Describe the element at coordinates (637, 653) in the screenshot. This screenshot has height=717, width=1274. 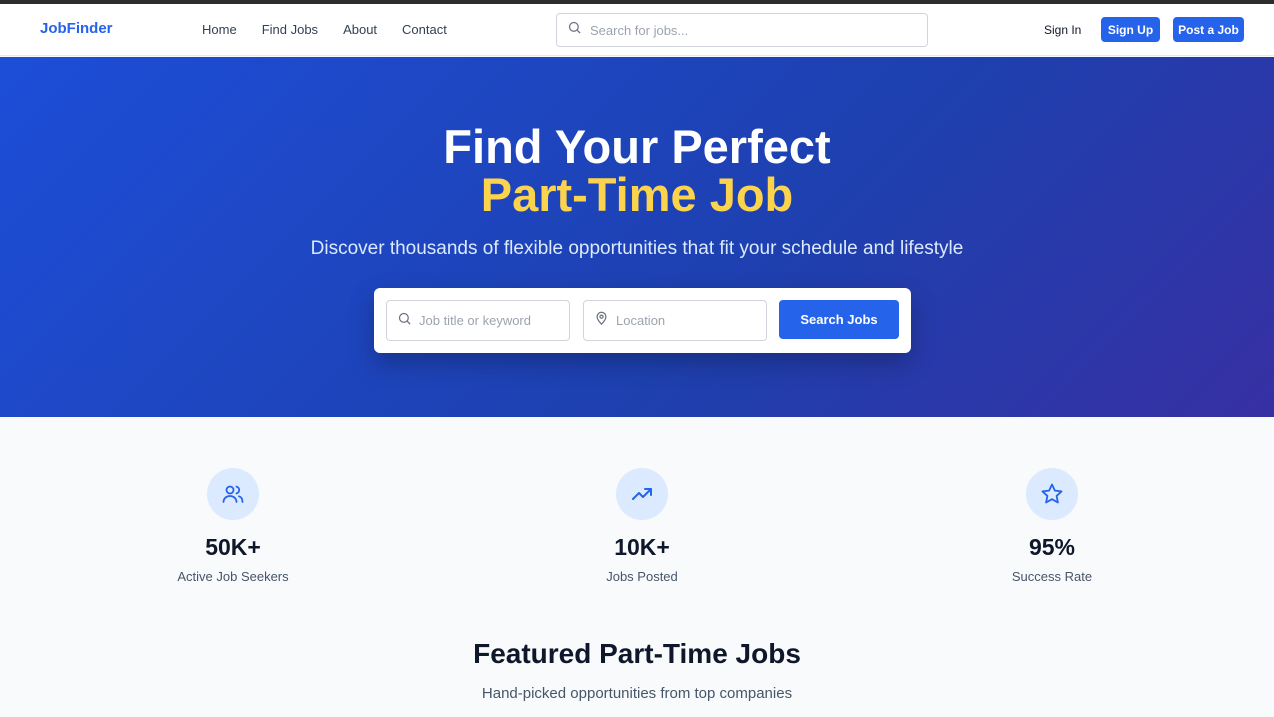
I see `featured-title: Featured Part-Time Jobs` at that location.